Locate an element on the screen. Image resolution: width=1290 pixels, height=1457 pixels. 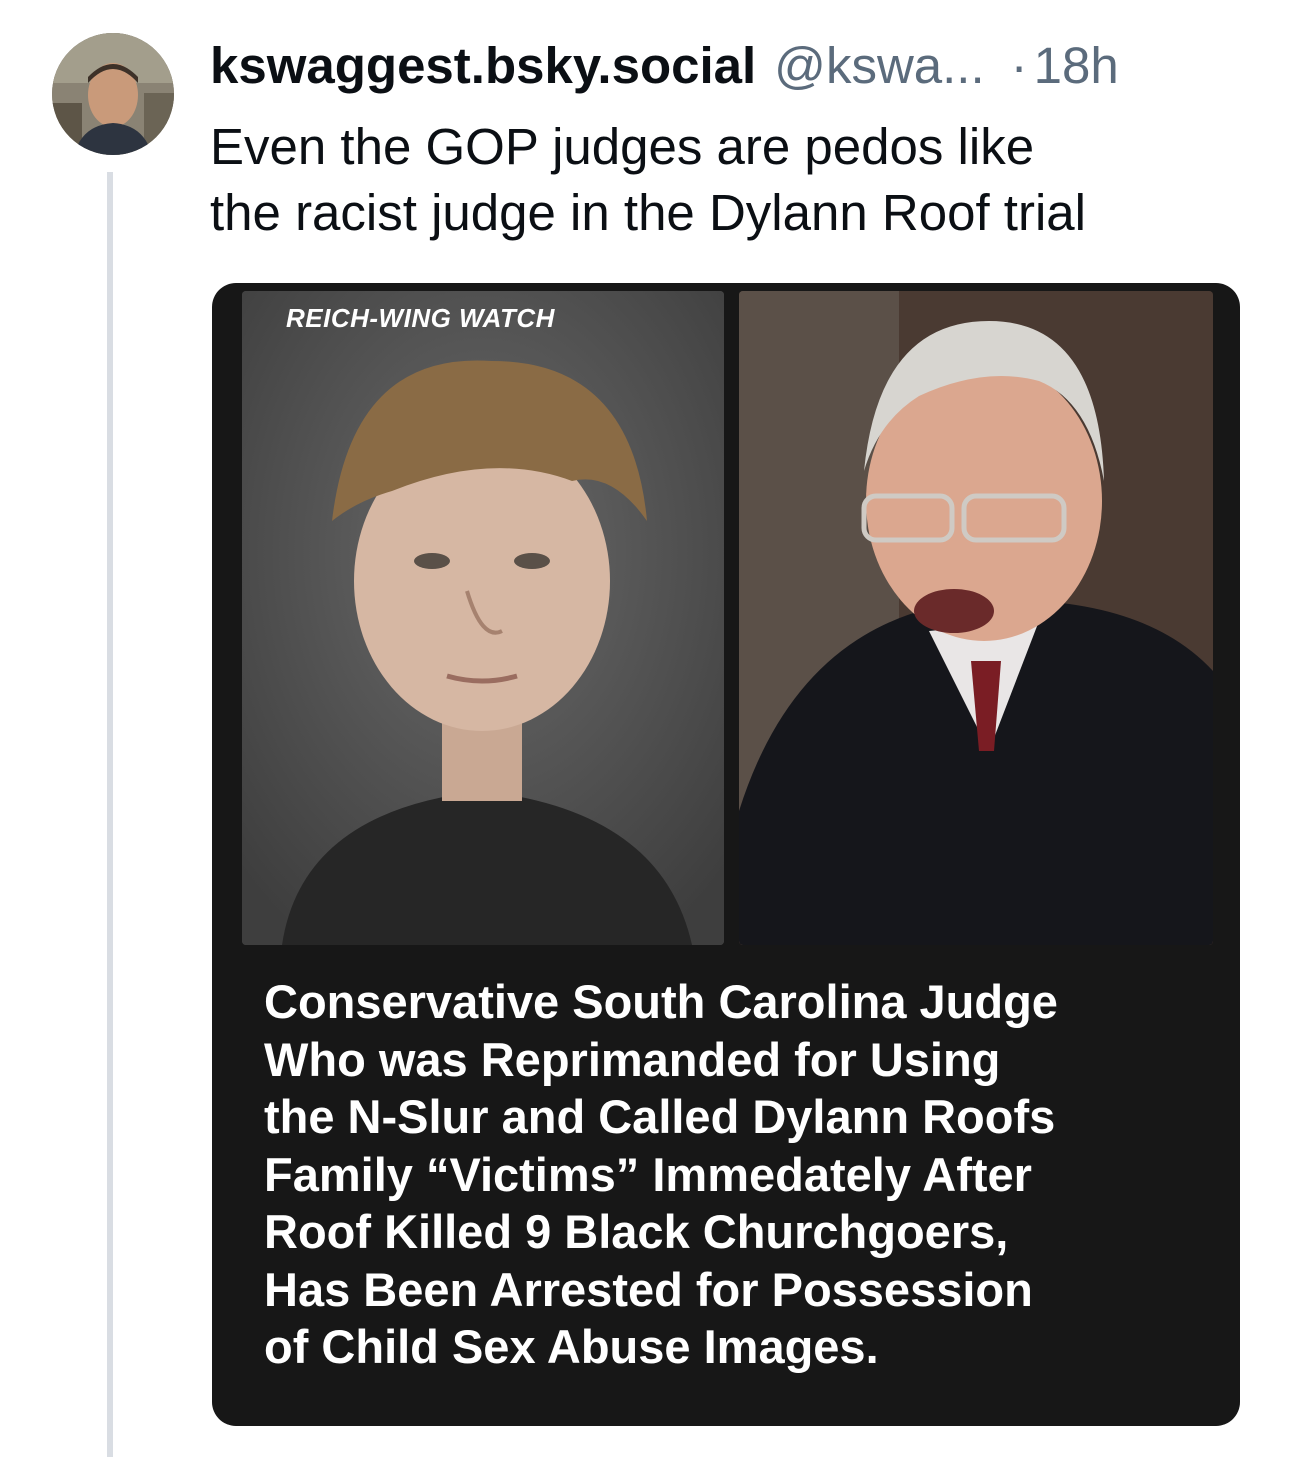
headline-line: Family “Victims” Immedately After is located at coordinates (648, 1174).